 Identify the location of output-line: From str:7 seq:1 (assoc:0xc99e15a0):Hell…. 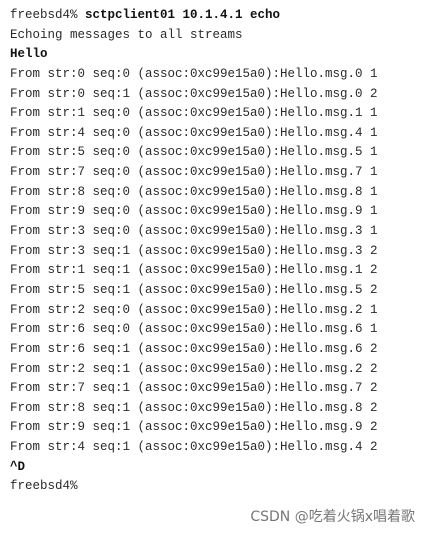
(194, 388).